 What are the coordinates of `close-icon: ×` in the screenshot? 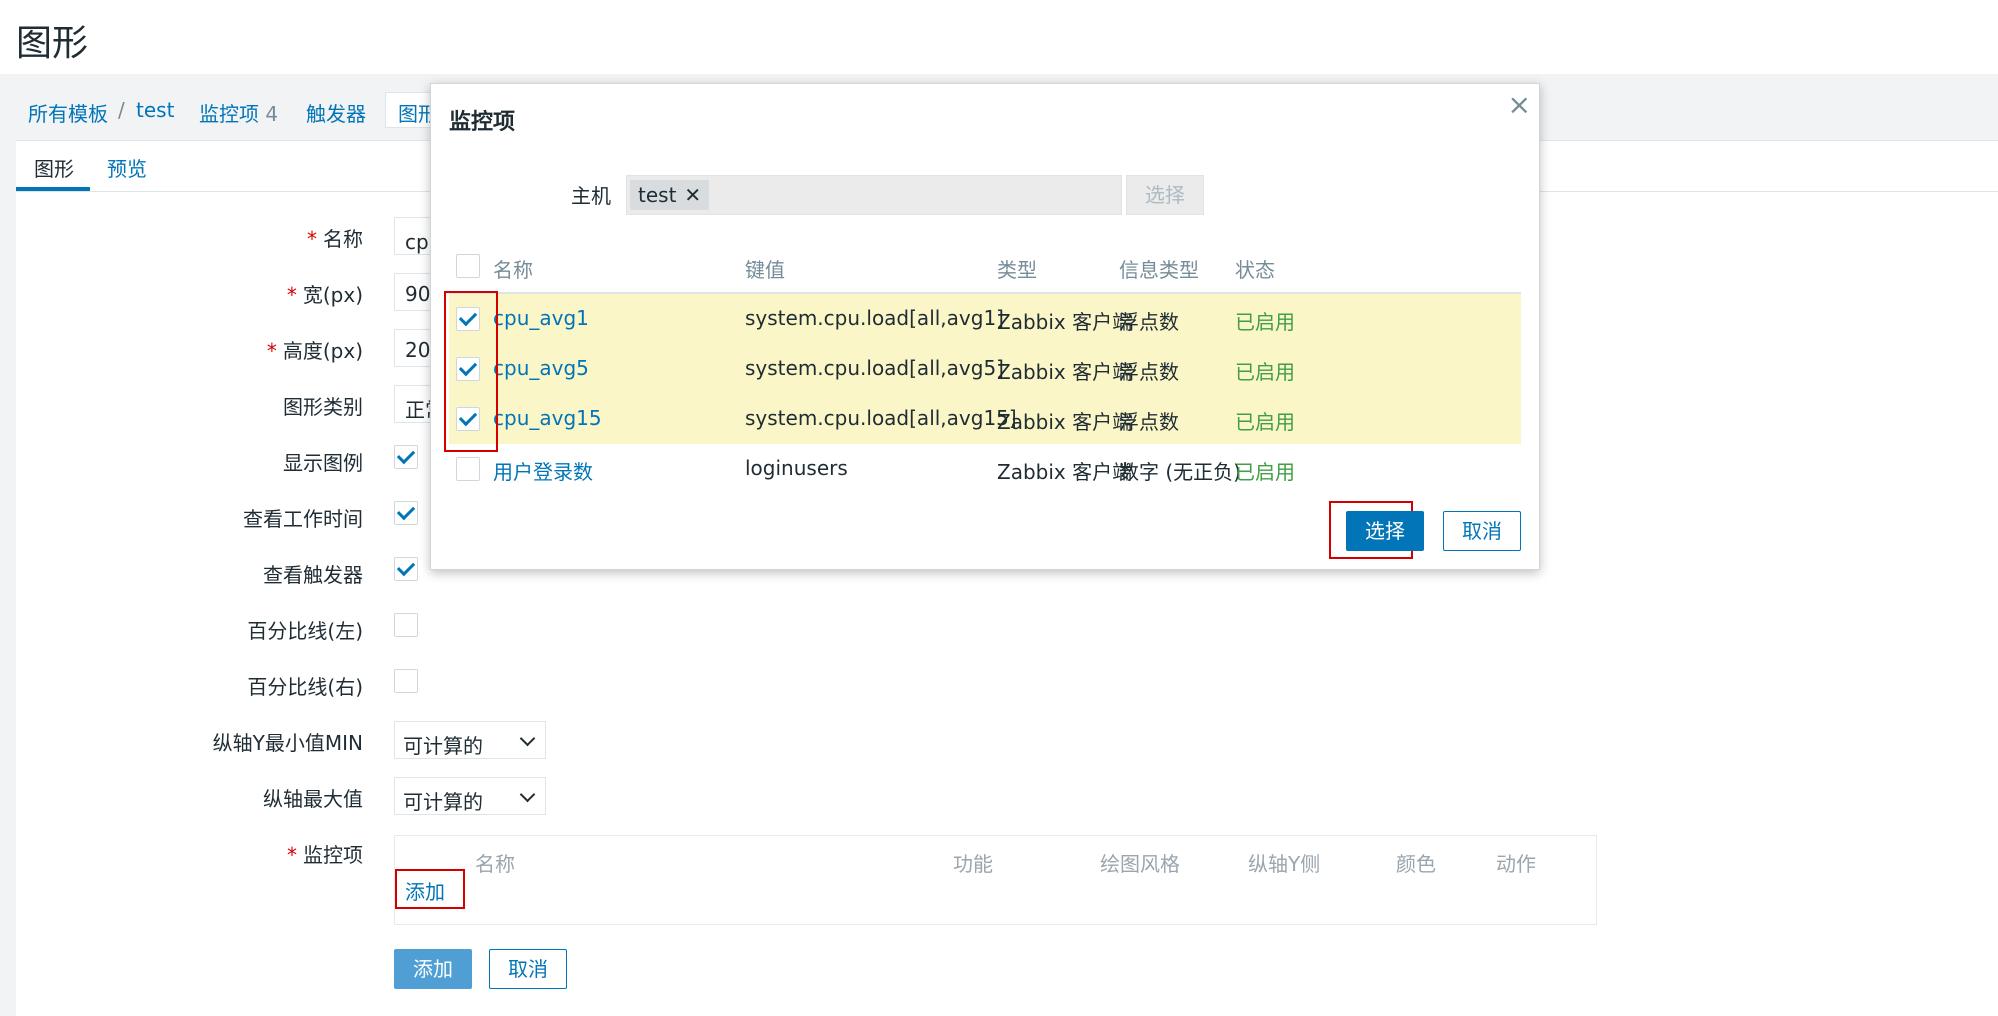 It's located at (1519, 104).